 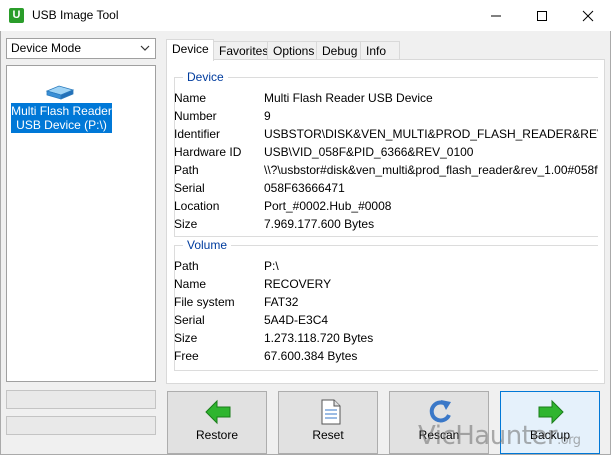 I want to click on tab-device: Device, so click(x=190, y=50).